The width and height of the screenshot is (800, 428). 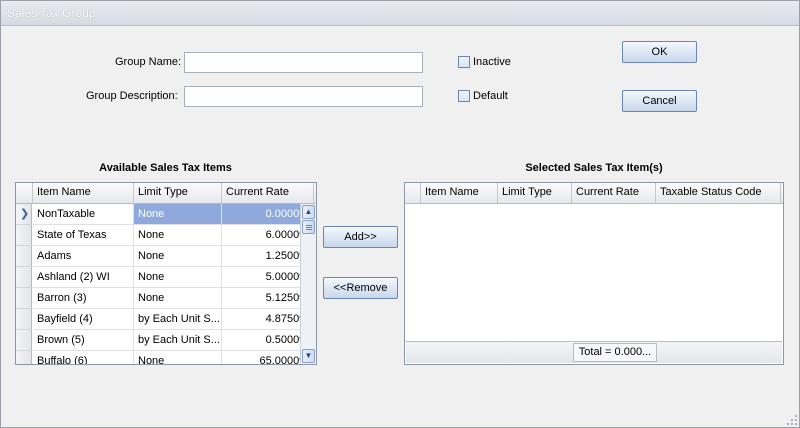 What do you see at coordinates (83, 340) in the screenshot?
I see `item-name-cell: Brown (5)` at bounding box center [83, 340].